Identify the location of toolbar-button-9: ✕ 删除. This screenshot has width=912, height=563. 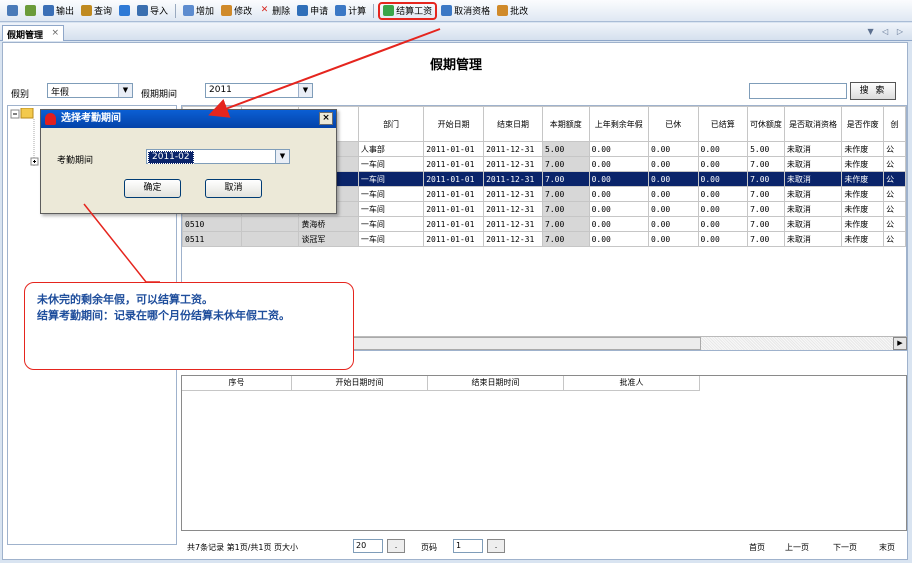
(274, 11).